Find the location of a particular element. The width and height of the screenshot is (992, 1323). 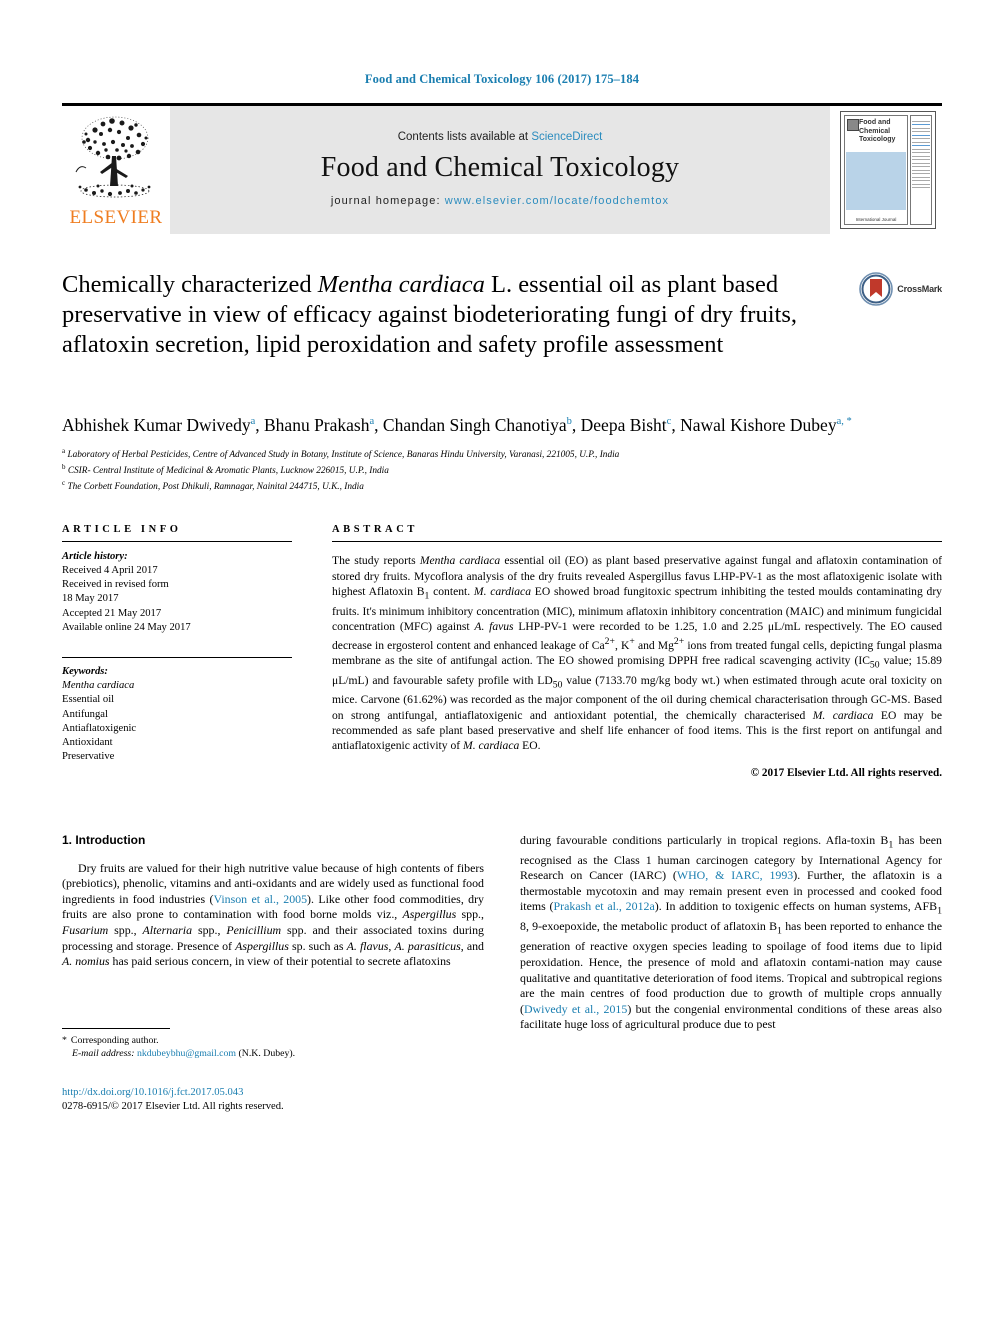

crossmark-badge: CrossMark is located at coordinates (900, 289).